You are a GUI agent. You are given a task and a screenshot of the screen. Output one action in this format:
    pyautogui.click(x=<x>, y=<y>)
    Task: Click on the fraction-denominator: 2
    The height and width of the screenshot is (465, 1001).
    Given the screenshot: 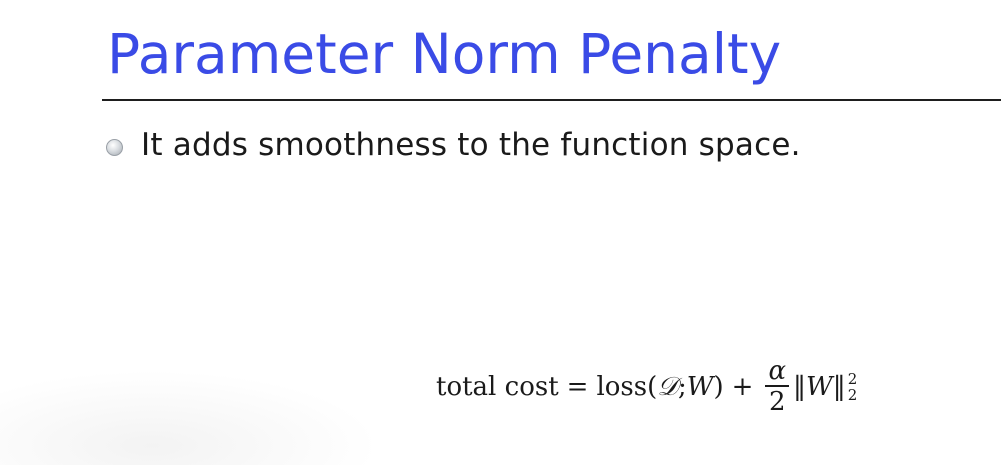 What is the action you would take?
    pyautogui.click(x=777, y=401)
    